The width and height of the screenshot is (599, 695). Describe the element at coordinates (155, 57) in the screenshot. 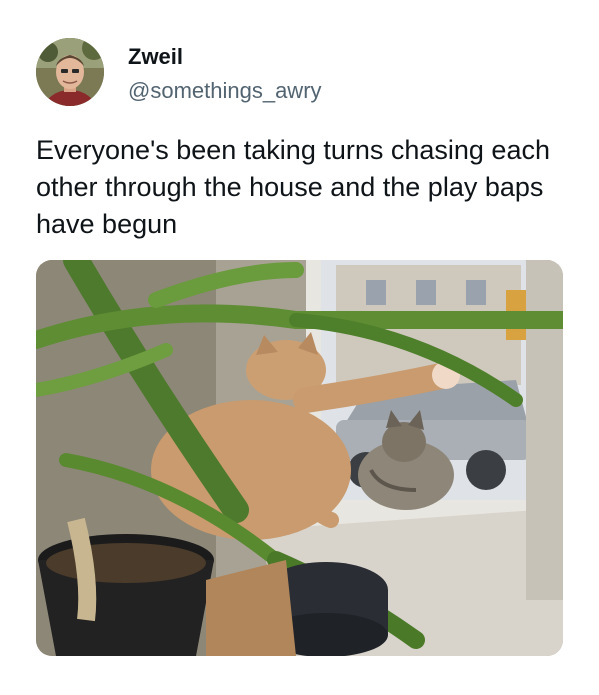

I see `display-name: Zweil` at that location.